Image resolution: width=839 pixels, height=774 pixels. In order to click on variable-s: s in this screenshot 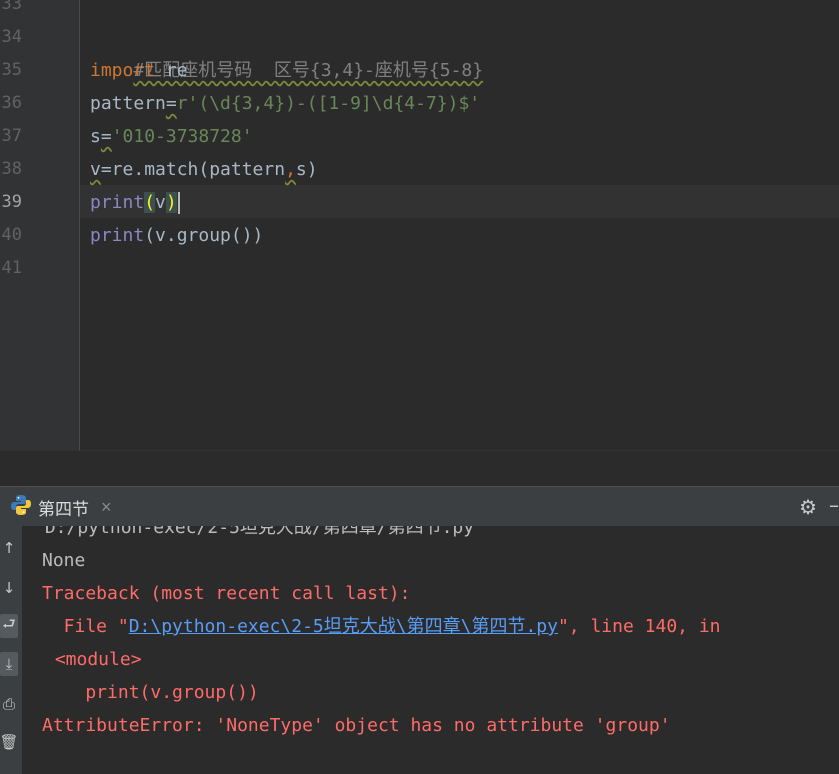, I will do `click(95, 136)`.